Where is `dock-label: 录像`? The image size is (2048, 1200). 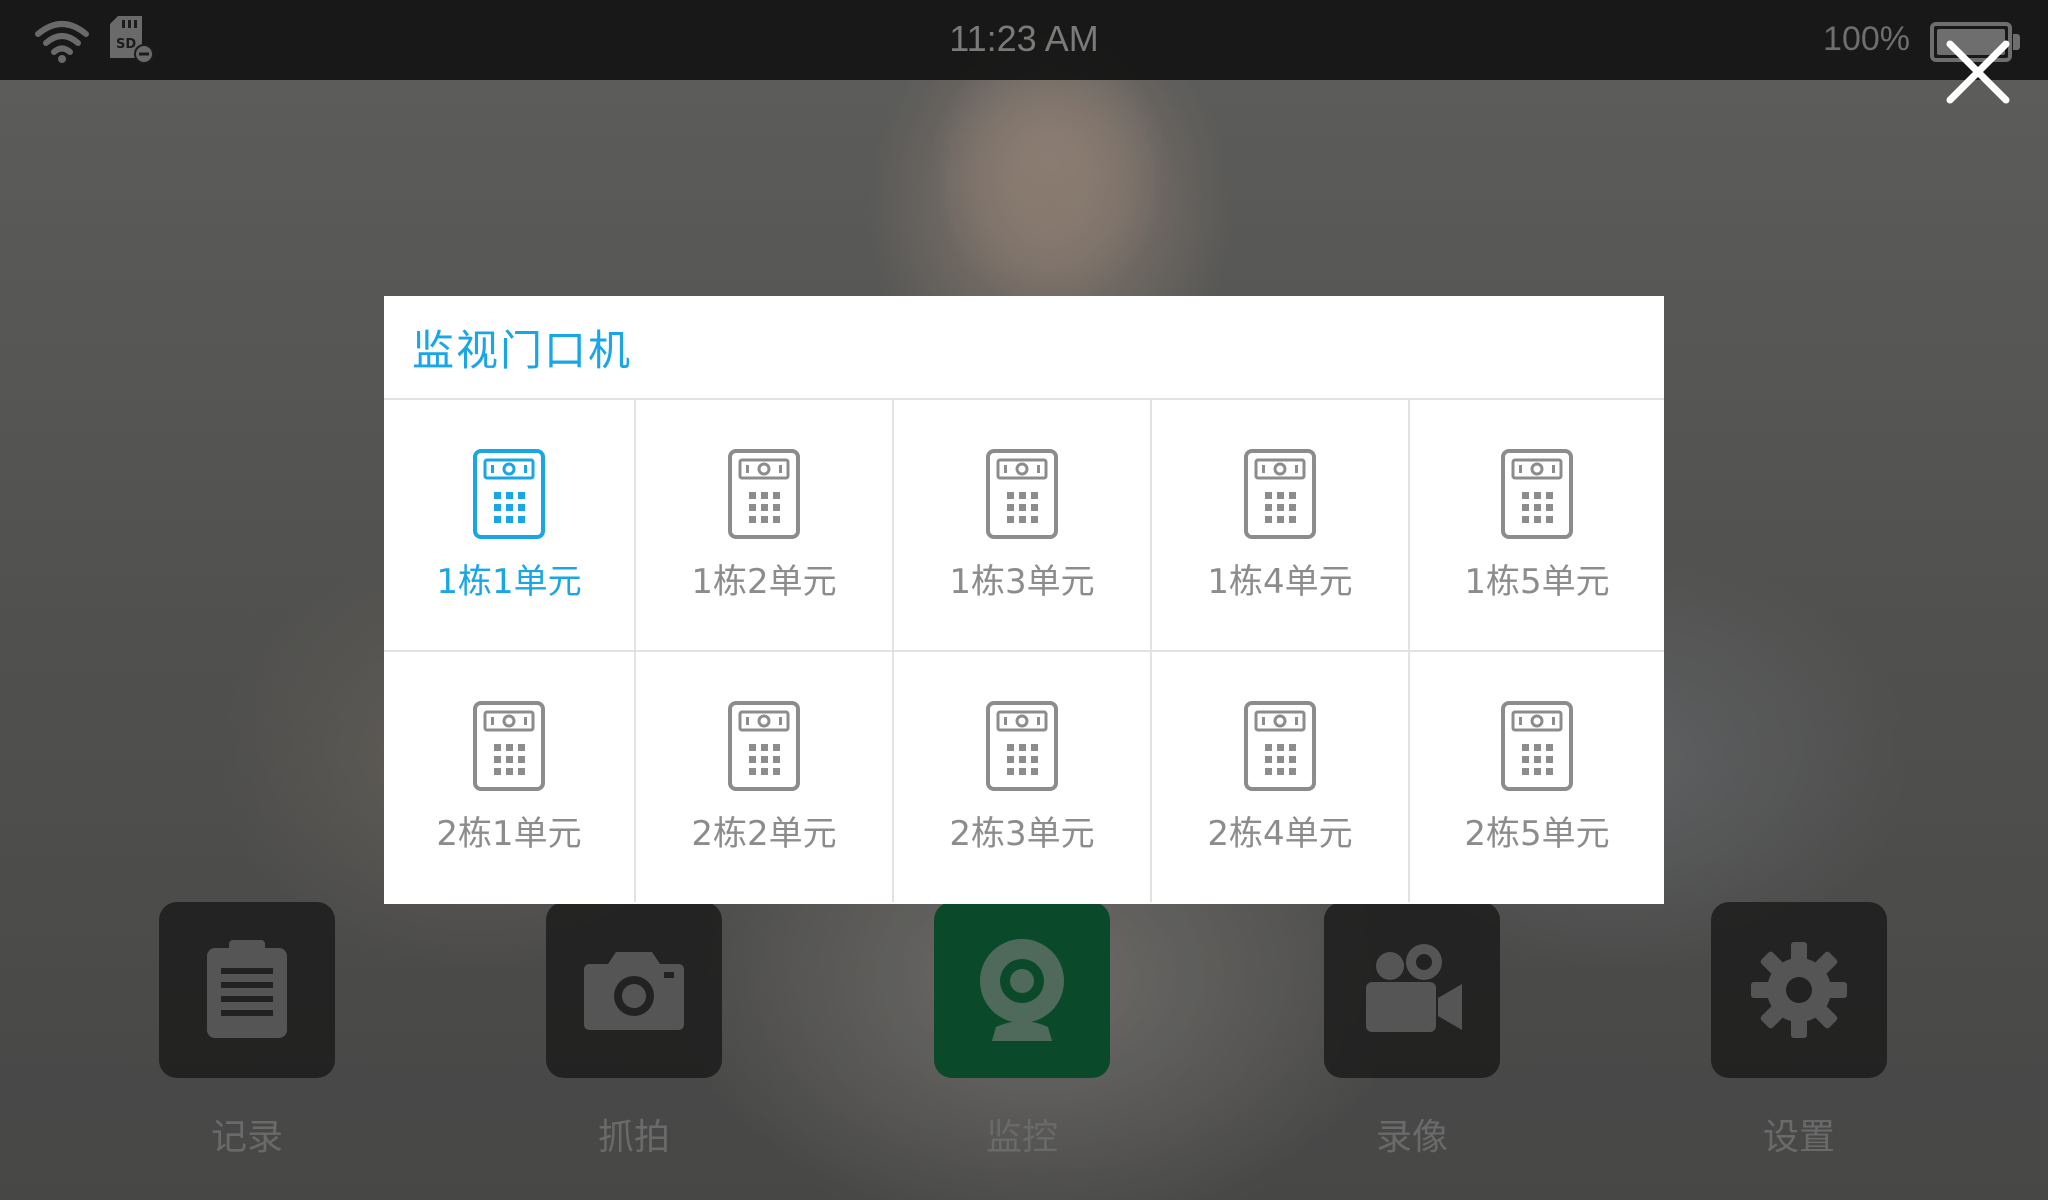 dock-label: 录像 is located at coordinates (1411, 1137).